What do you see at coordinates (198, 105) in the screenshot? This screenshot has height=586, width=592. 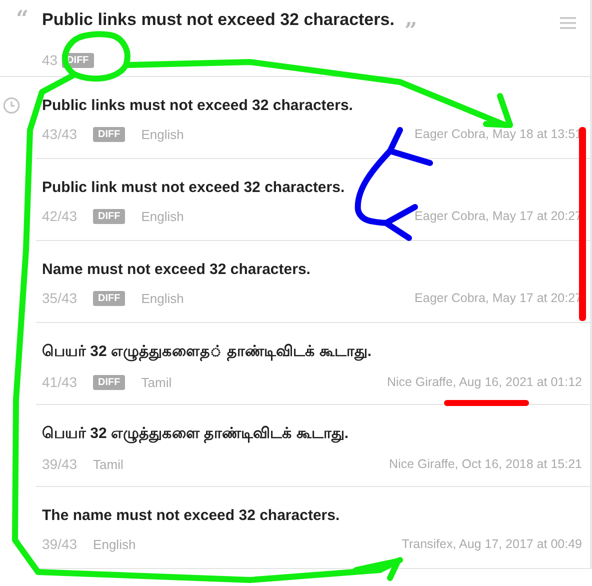 I see `translation-text: Public links must not exceed 32 characters.` at bounding box center [198, 105].